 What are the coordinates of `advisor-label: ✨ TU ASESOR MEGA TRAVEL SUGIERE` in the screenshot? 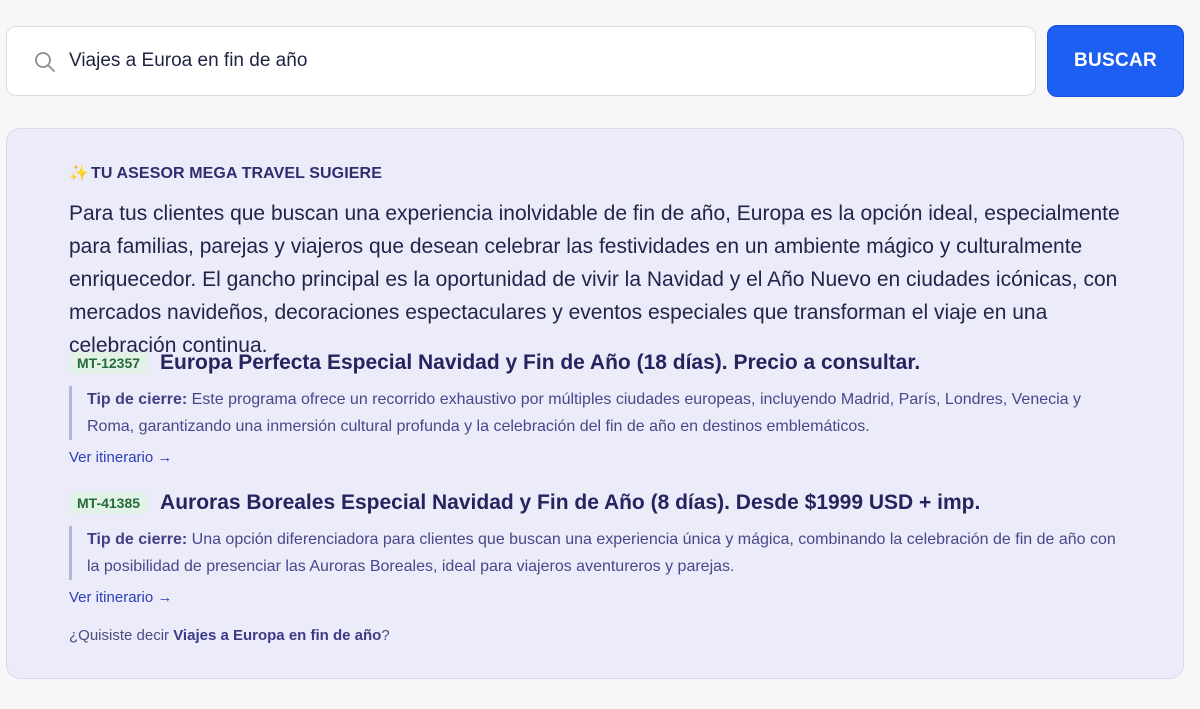 It's located at (225, 173).